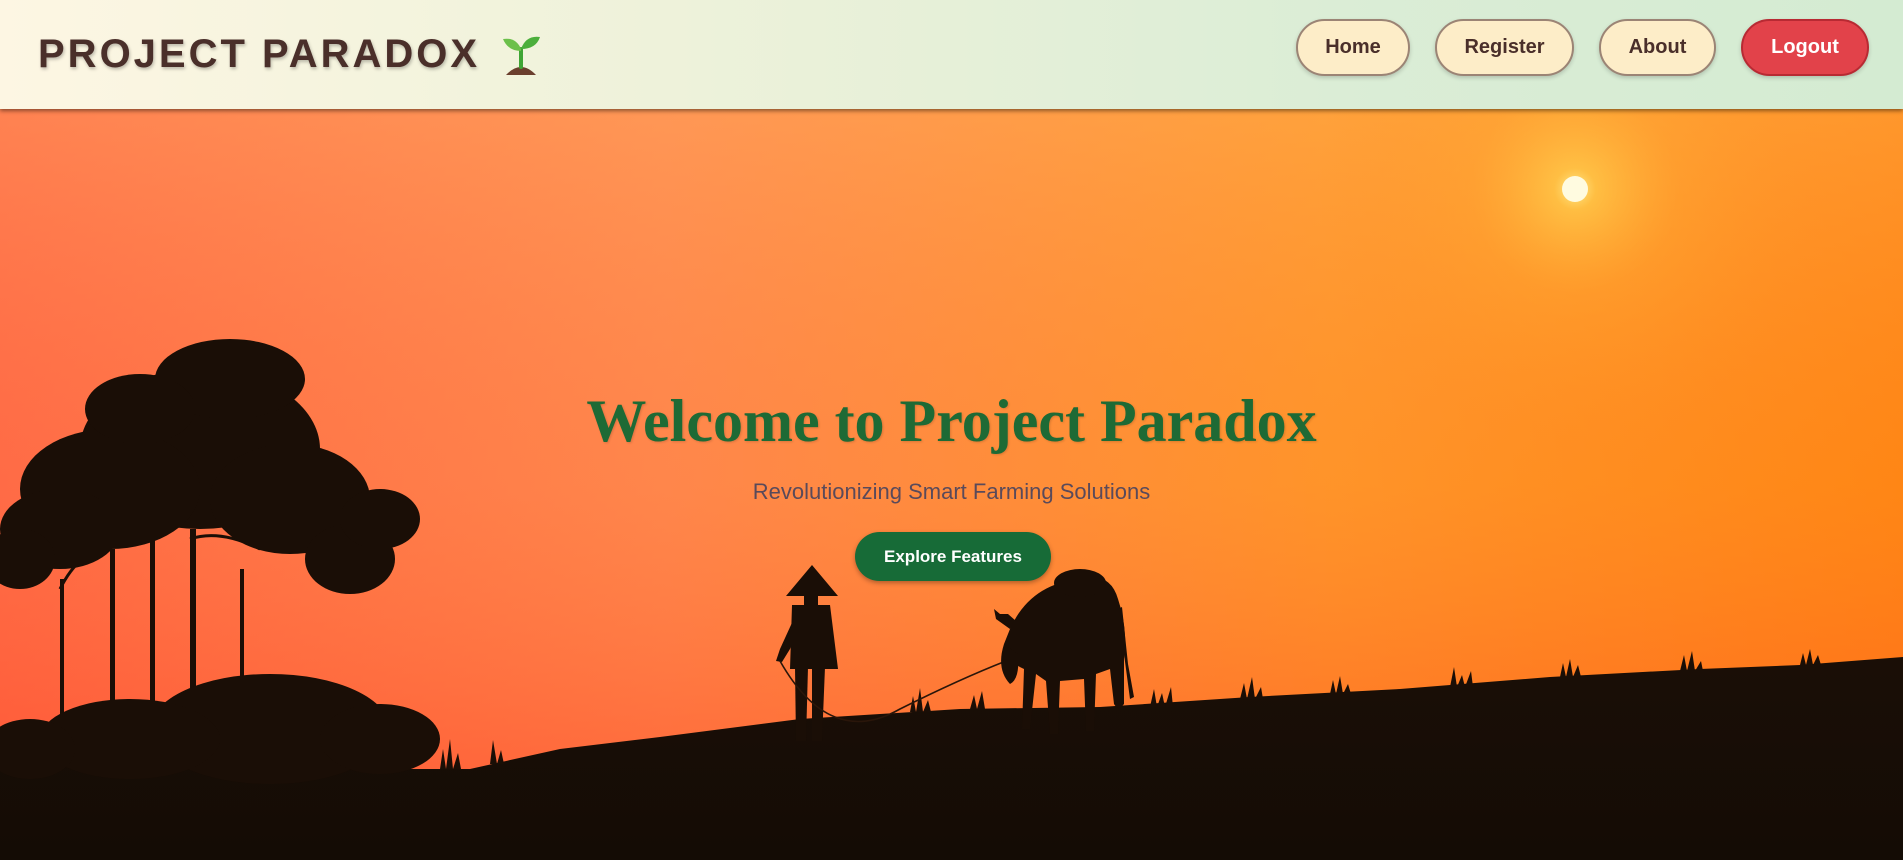  Describe the element at coordinates (953, 556) in the screenshot. I see `explore-features-button: Explore Features` at that location.